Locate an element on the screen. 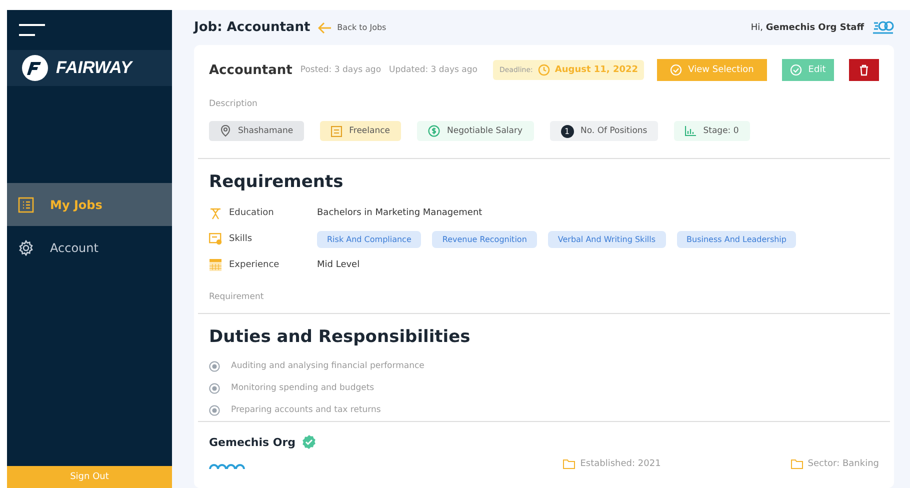 The width and height of the screenshot is (910, 488). updated-date: Updated: 3 days ago is located at coordinates (433, 70).